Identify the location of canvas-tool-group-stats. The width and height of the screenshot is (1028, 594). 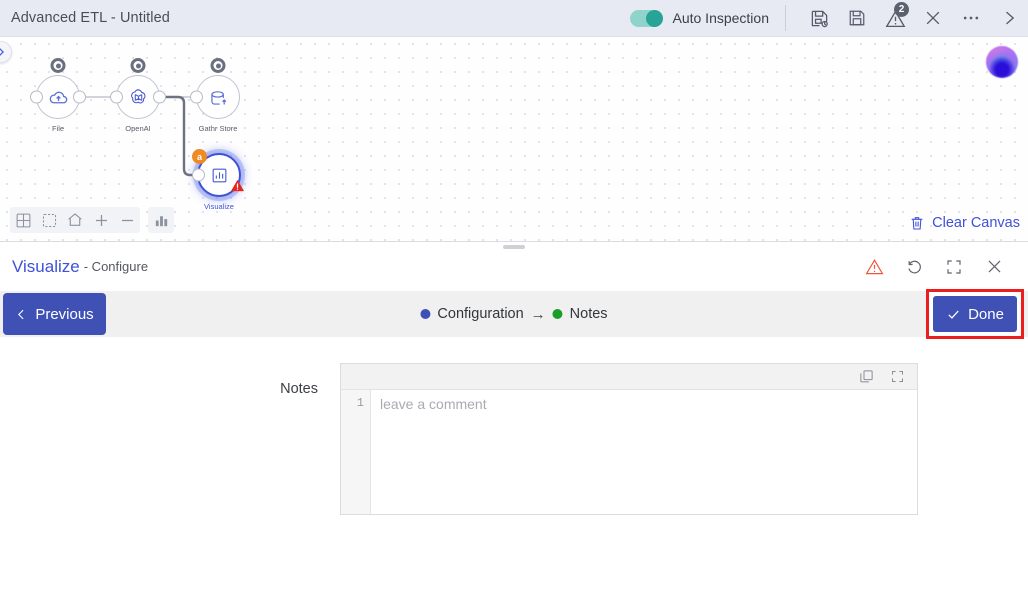
(161, 220).